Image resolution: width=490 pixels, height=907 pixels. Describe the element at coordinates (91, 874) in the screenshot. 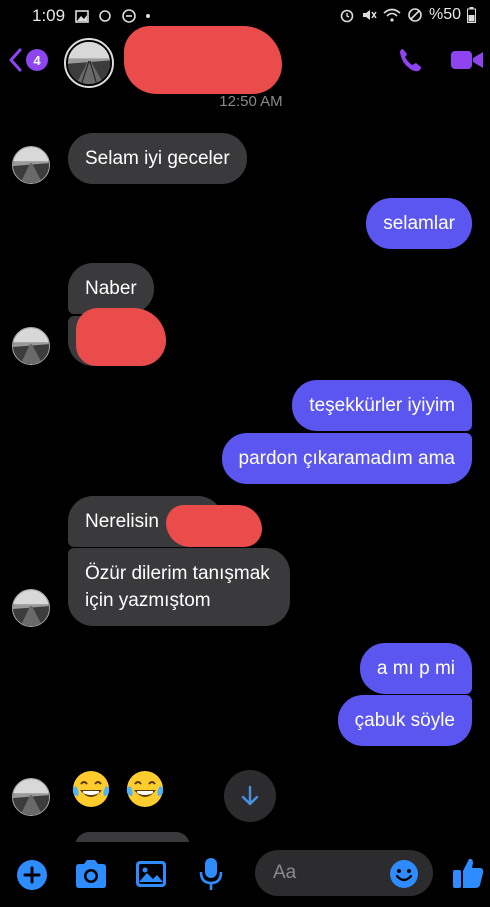

I see `camera-icon` at that location.